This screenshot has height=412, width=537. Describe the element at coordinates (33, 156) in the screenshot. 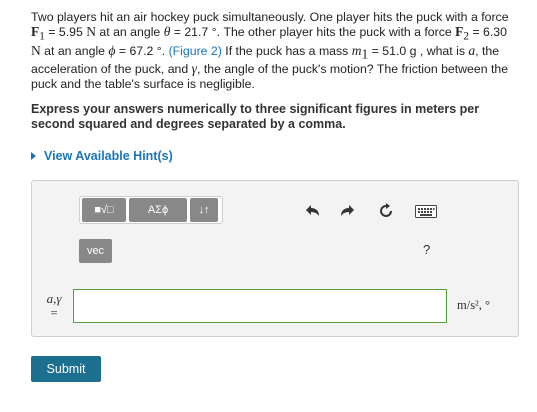

I see `expand-triangle-icon` at that location.